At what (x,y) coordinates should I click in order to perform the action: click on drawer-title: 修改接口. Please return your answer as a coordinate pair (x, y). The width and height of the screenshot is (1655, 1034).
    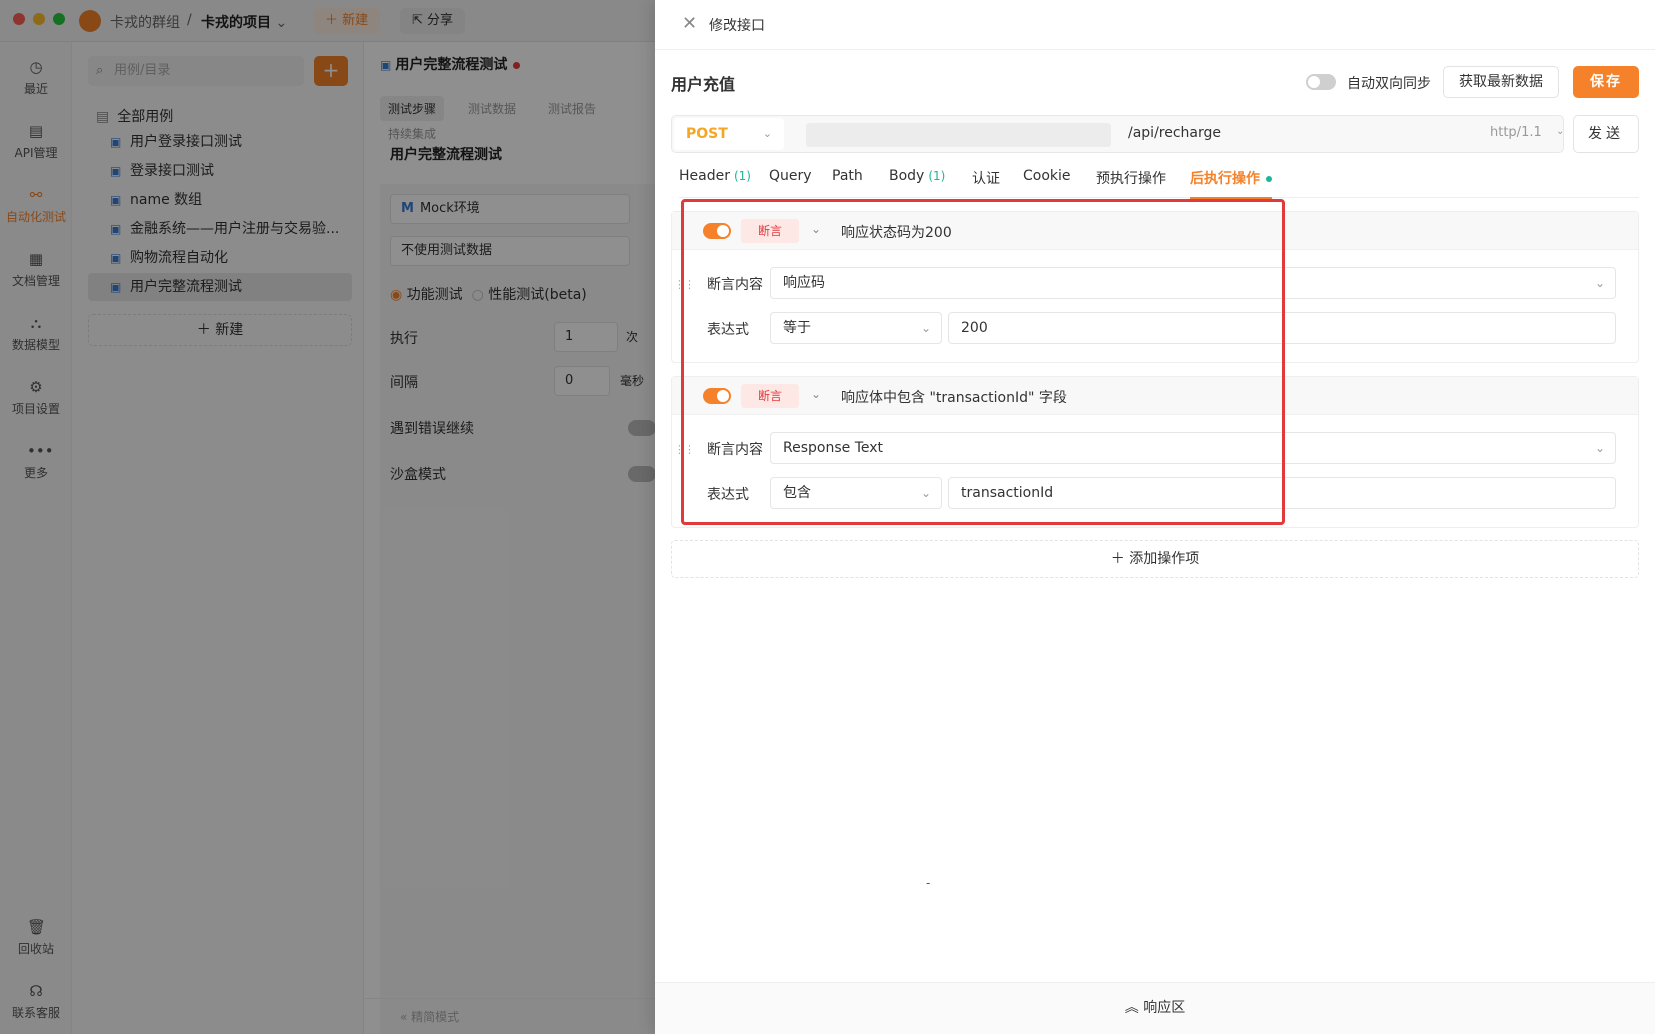
    Looking at the image, I should click on (737, 26).